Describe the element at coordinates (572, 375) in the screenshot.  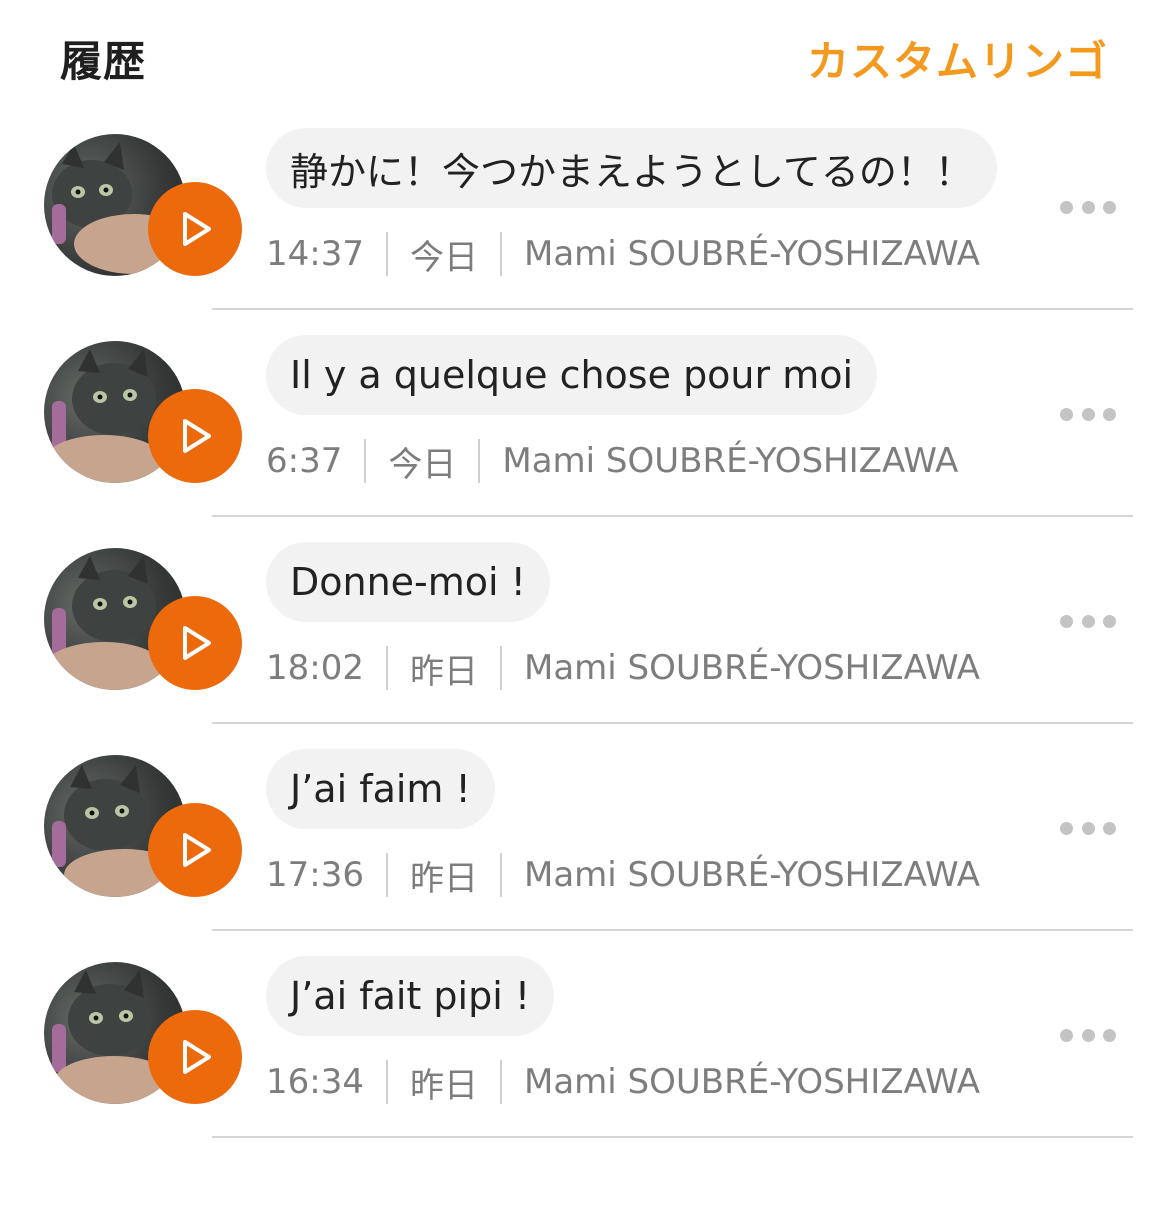
I see `message-bubble: Il y a quelque chose pour moi` at that location.